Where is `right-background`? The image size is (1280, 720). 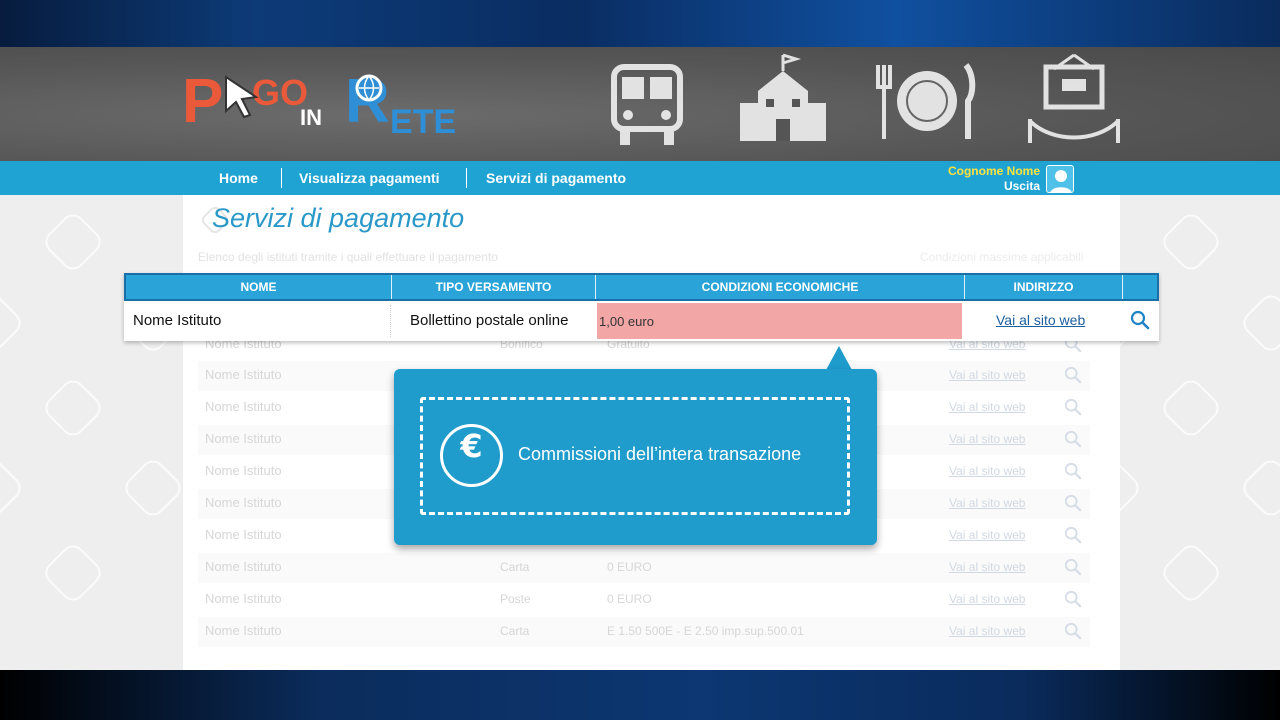
right-background is located at coordinates (1179, 432).